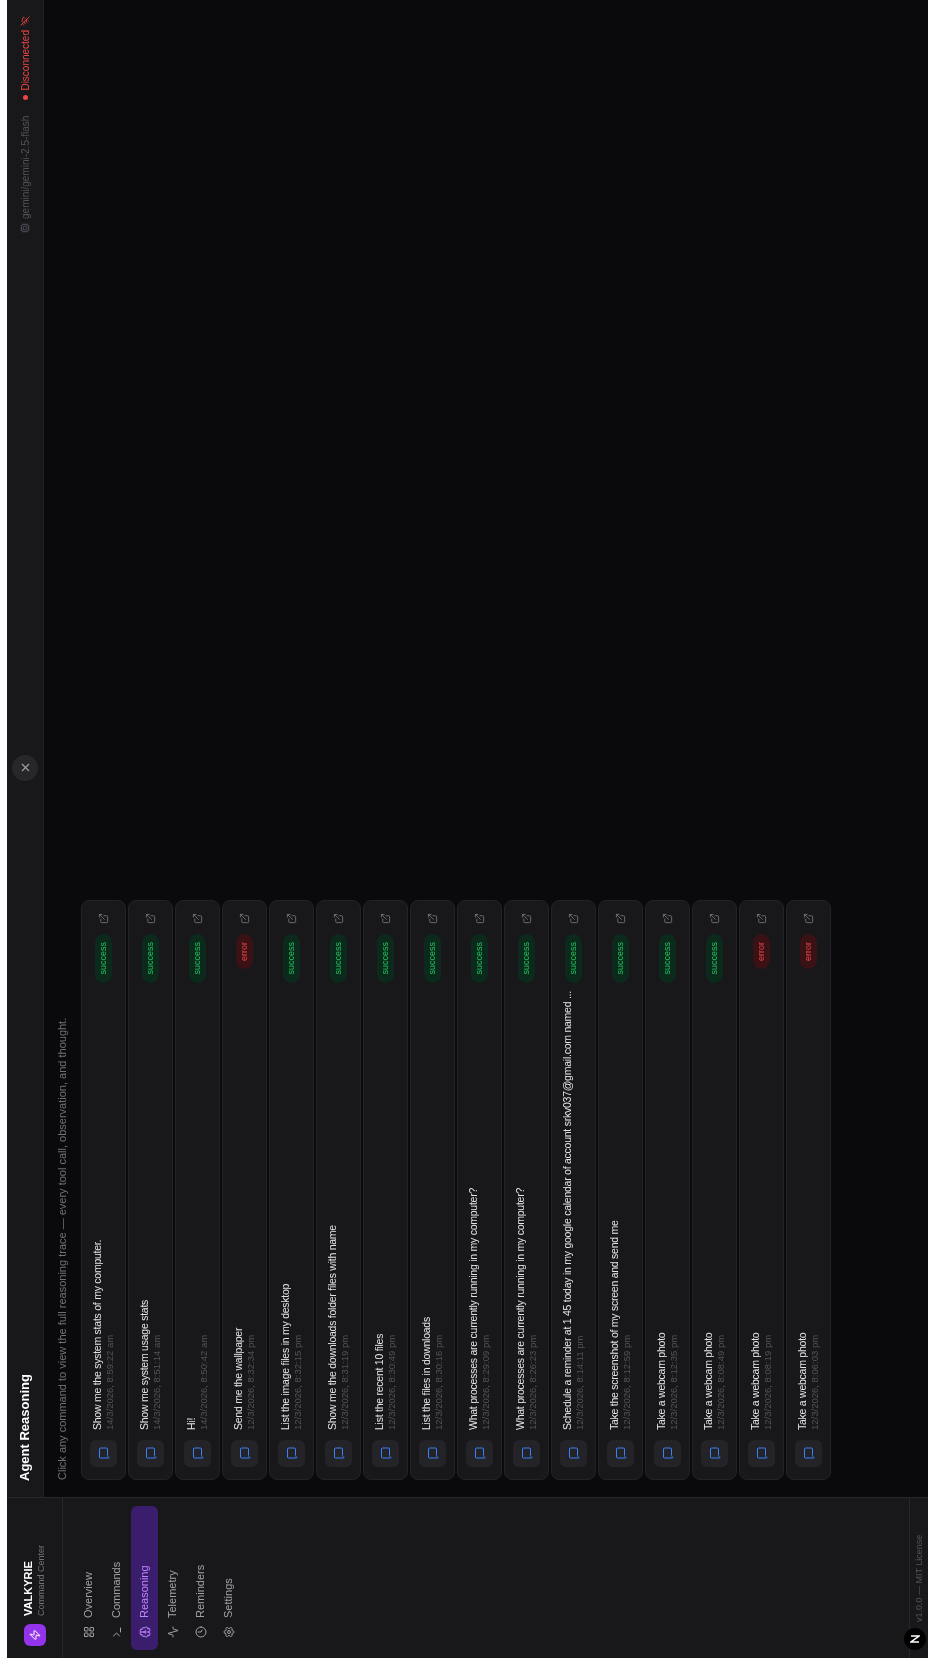 This screenshot has height=1658, width=928. Describe the element at coordinates (228, 1632) in the screenshot. I see `settings-icon` at that location.